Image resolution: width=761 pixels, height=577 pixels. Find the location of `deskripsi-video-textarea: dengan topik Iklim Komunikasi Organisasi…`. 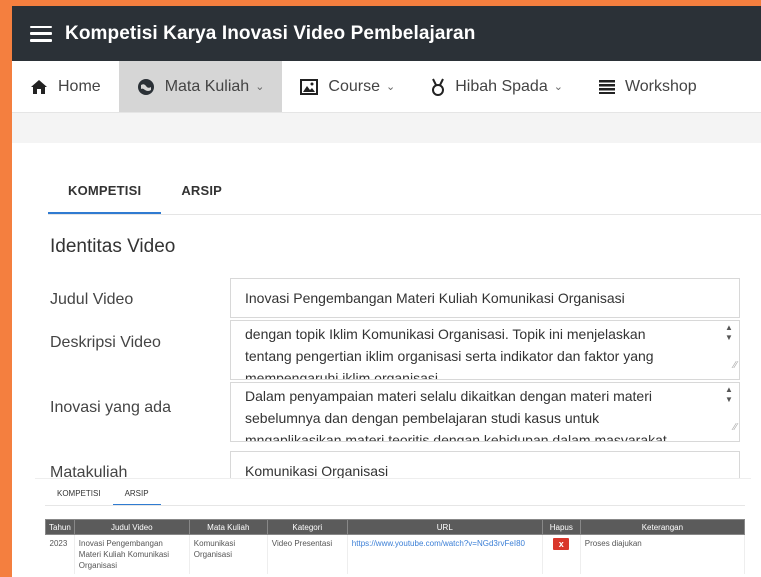

deskripsi-video-textarea: dengan topik Iklim Komunikasi Organisasi… is located at coordinates (485, 350).